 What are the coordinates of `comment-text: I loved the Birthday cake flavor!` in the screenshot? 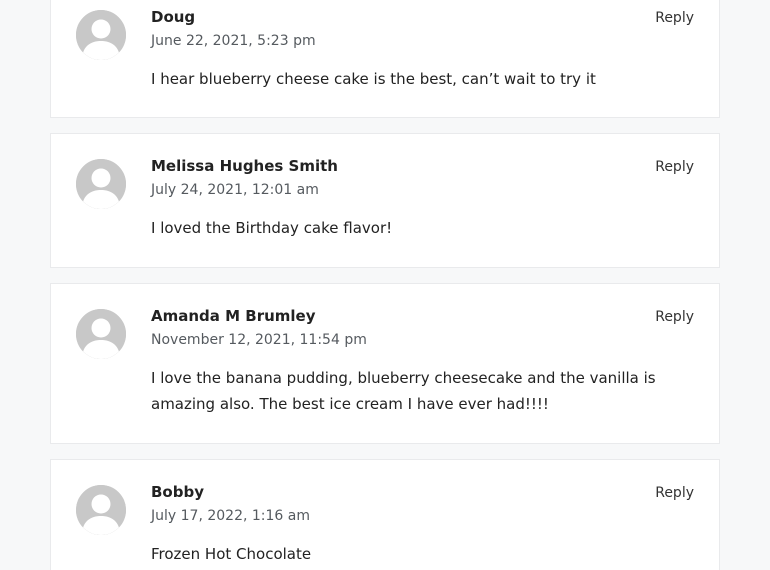 It's located at (272, 228).